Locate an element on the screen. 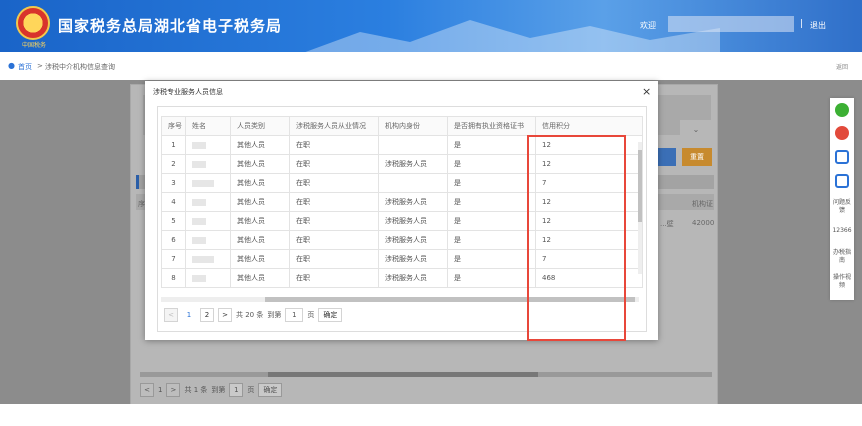 This screenshot has width=862, height=426. cell-no: 8 is located at coordinates (173, 278).